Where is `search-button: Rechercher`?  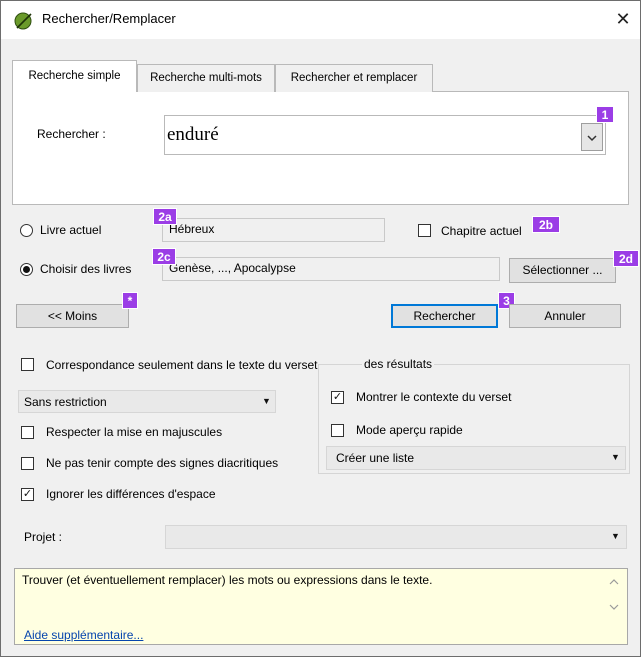
search-button: Rechercher is located at coordinates (444, 316).